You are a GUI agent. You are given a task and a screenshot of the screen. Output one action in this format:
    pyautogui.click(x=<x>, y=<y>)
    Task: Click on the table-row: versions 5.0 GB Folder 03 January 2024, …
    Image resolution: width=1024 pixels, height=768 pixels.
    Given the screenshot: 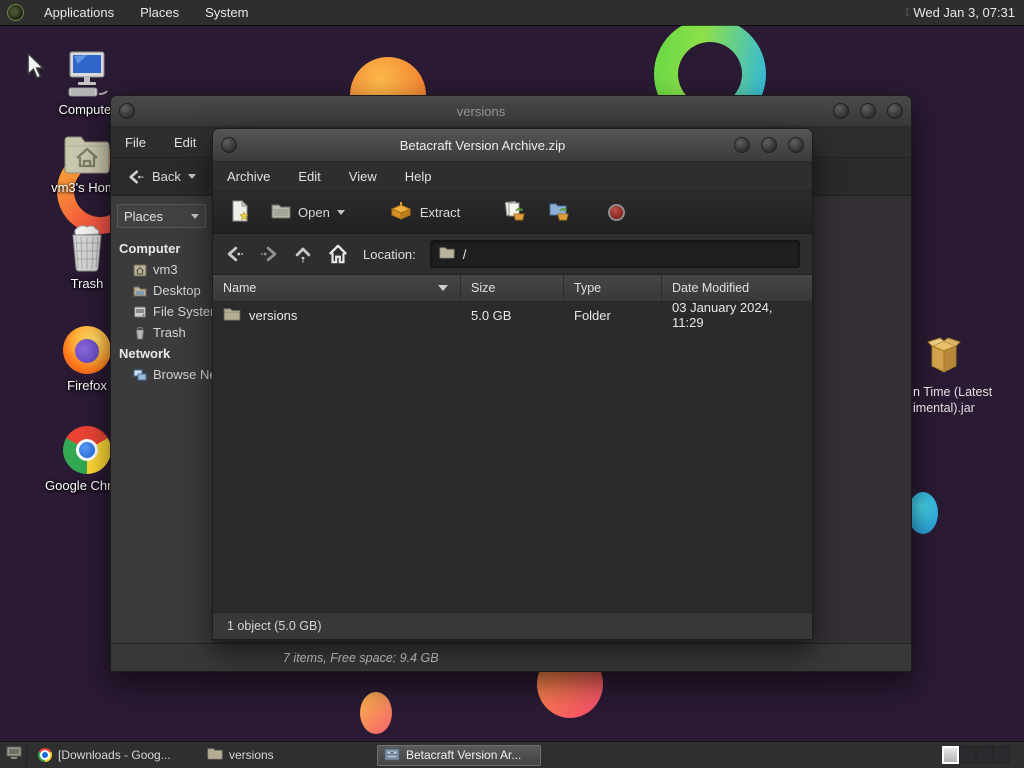 What is the action you would take?
    pyautogui.click(x=512, y=315)
    